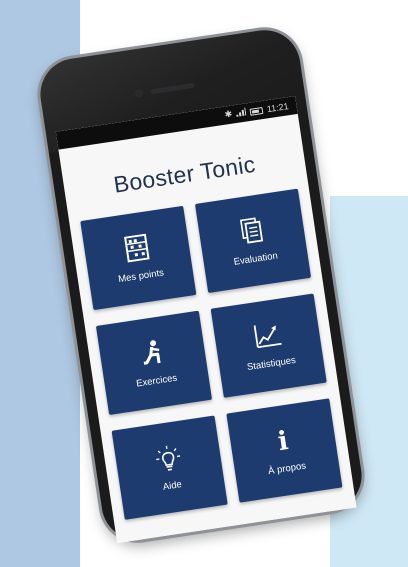  Describe the element at coordinates (152, 353) in the screenshot. I see `exercise-icon` at that location.